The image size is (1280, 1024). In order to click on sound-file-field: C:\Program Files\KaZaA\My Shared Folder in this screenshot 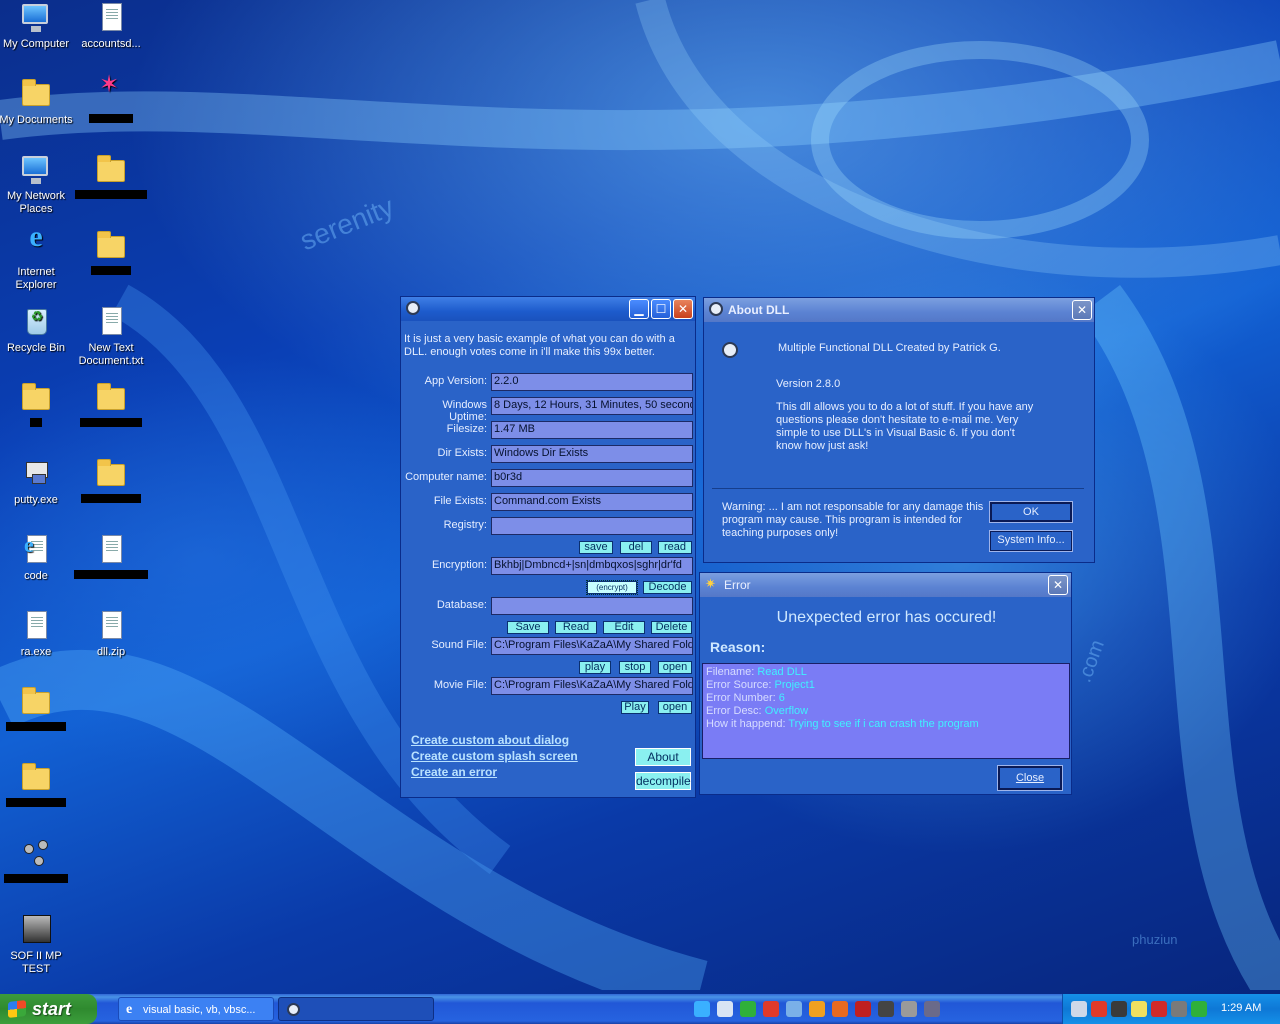, I will do `click(592, 646)`.